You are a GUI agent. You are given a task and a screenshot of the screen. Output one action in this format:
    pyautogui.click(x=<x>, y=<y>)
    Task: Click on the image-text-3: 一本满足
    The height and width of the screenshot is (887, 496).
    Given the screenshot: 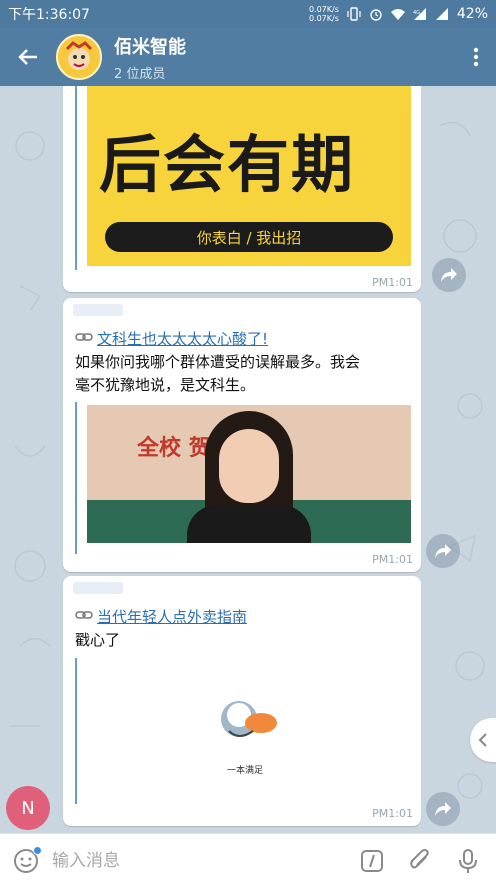 What is the action you would take?
    pyautogui.click(x=245, y=771)
    